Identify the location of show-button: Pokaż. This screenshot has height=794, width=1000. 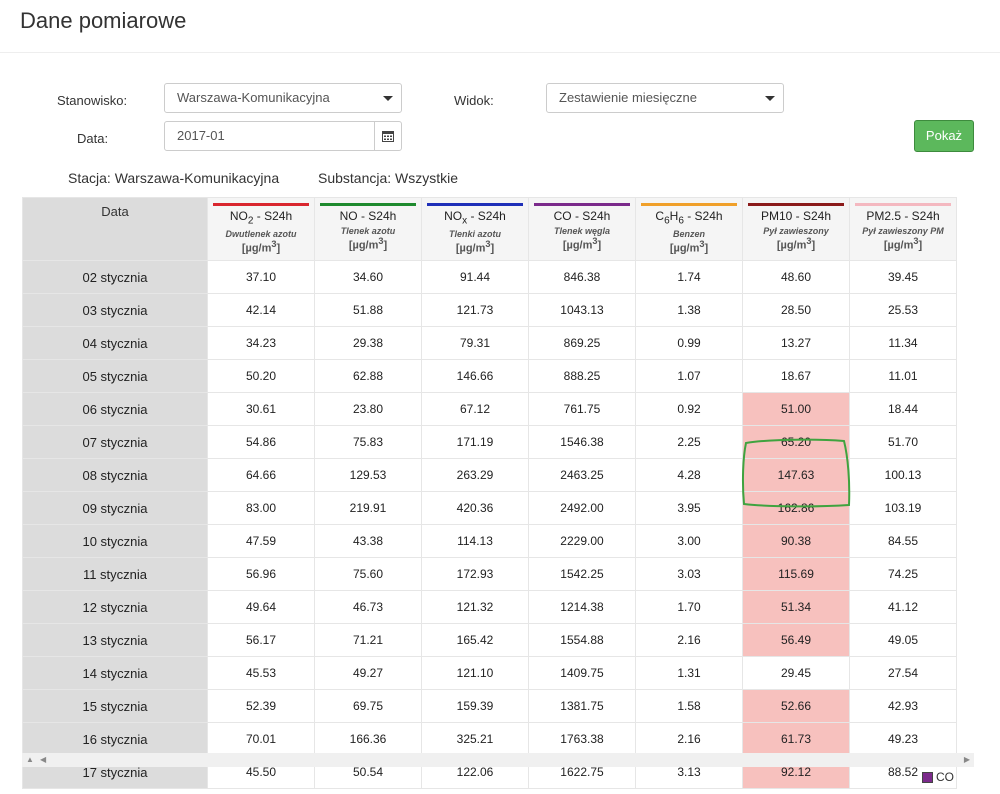
(944, 136).